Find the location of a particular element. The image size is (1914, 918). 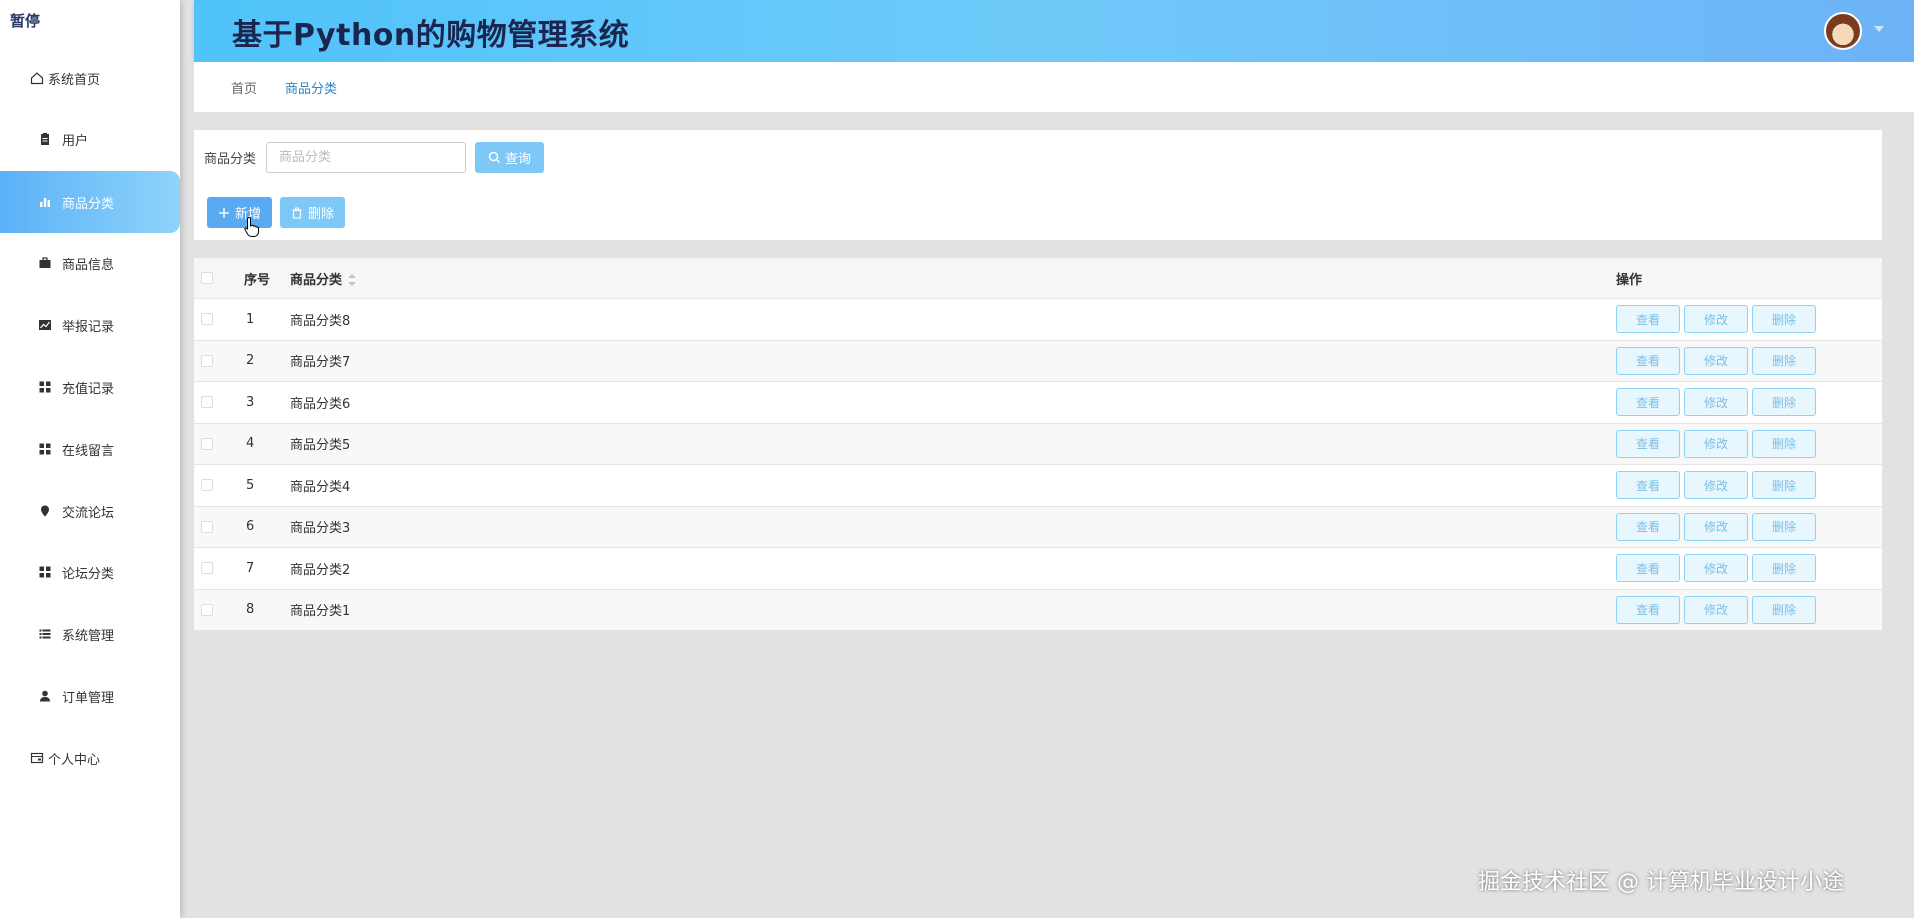

search-input is located at coordinates (366, 157).